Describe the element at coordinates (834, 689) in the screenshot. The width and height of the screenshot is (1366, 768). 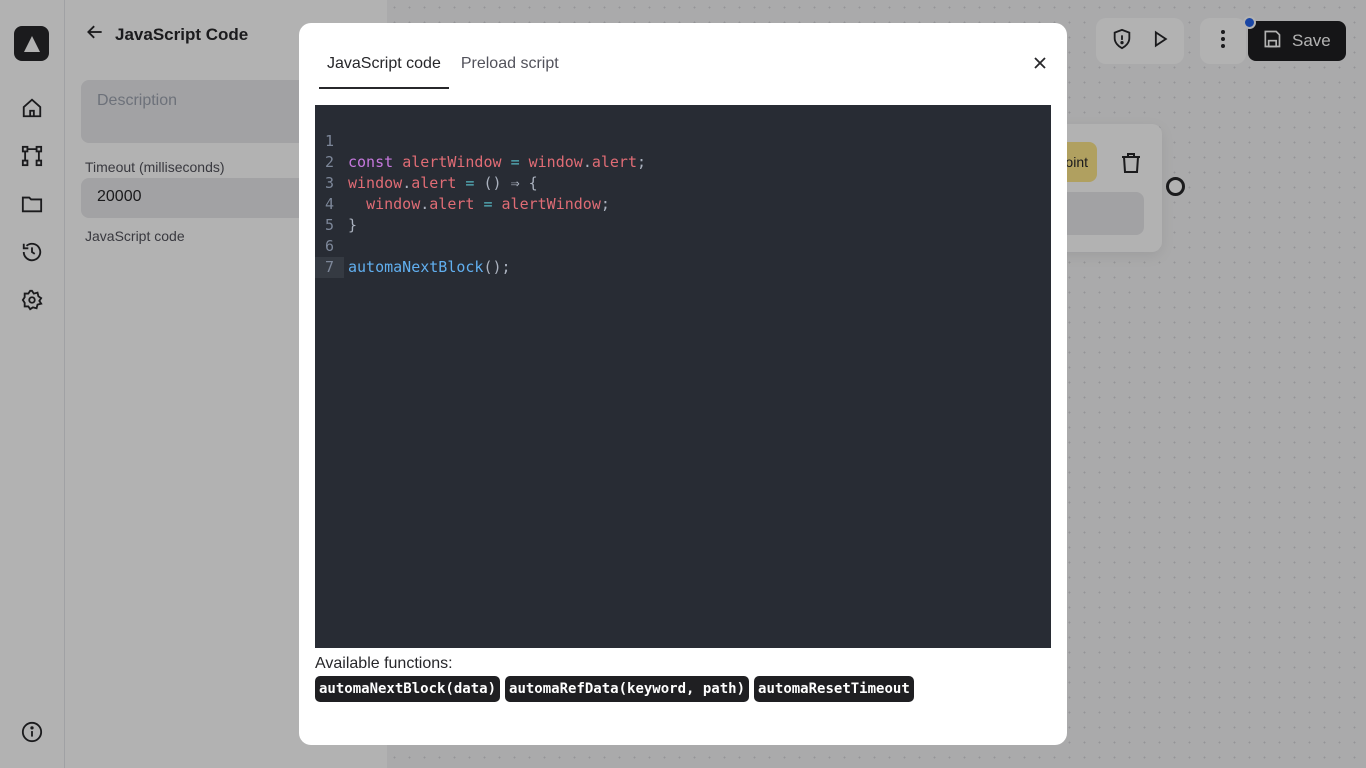
I see `function-chip: automaResetTimeout` at that location.